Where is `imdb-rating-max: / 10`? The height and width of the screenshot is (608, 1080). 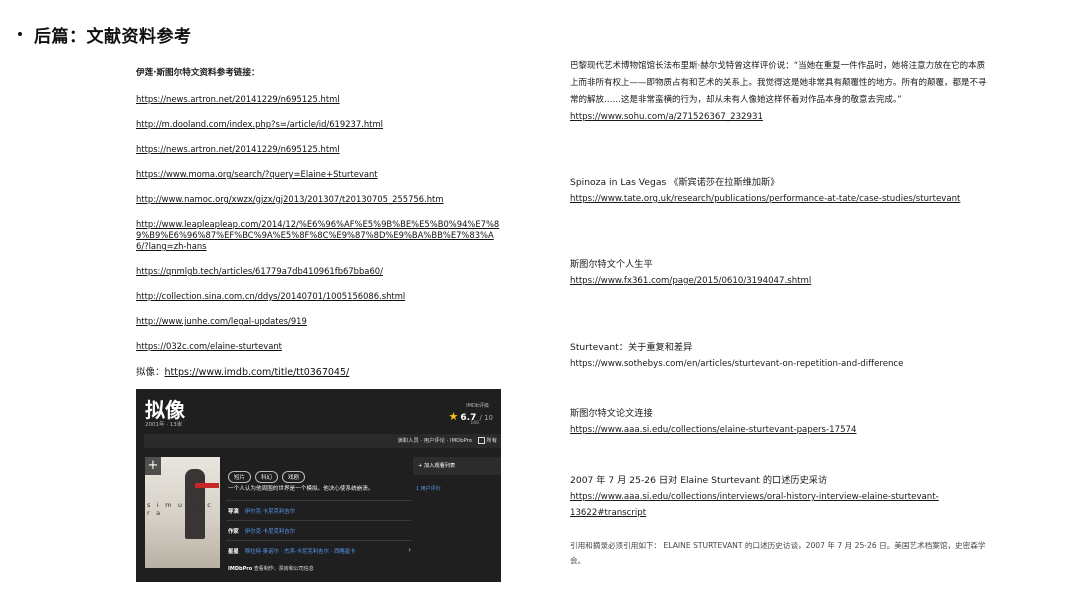 imdb-rating-max: / 10 is located at coordinates (486, 418).